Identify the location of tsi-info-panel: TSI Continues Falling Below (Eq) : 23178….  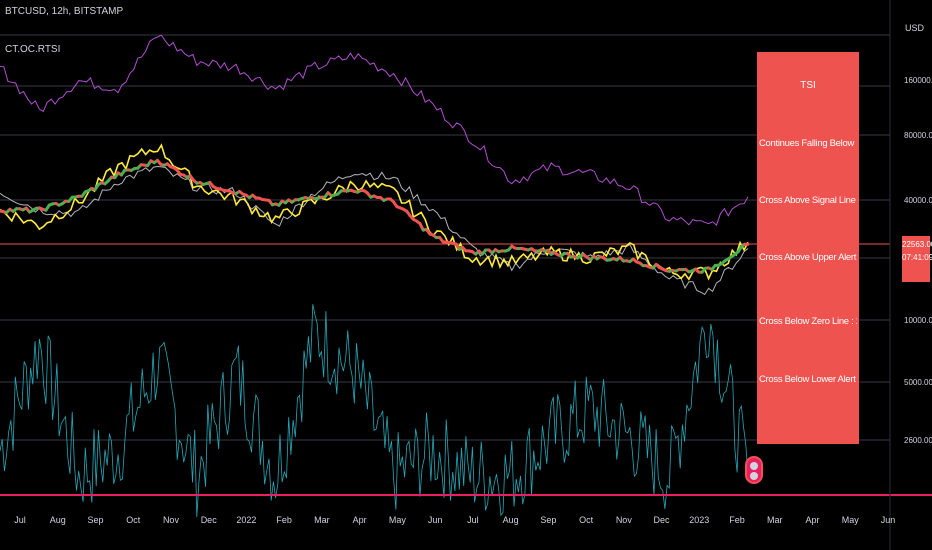
(808, 248).